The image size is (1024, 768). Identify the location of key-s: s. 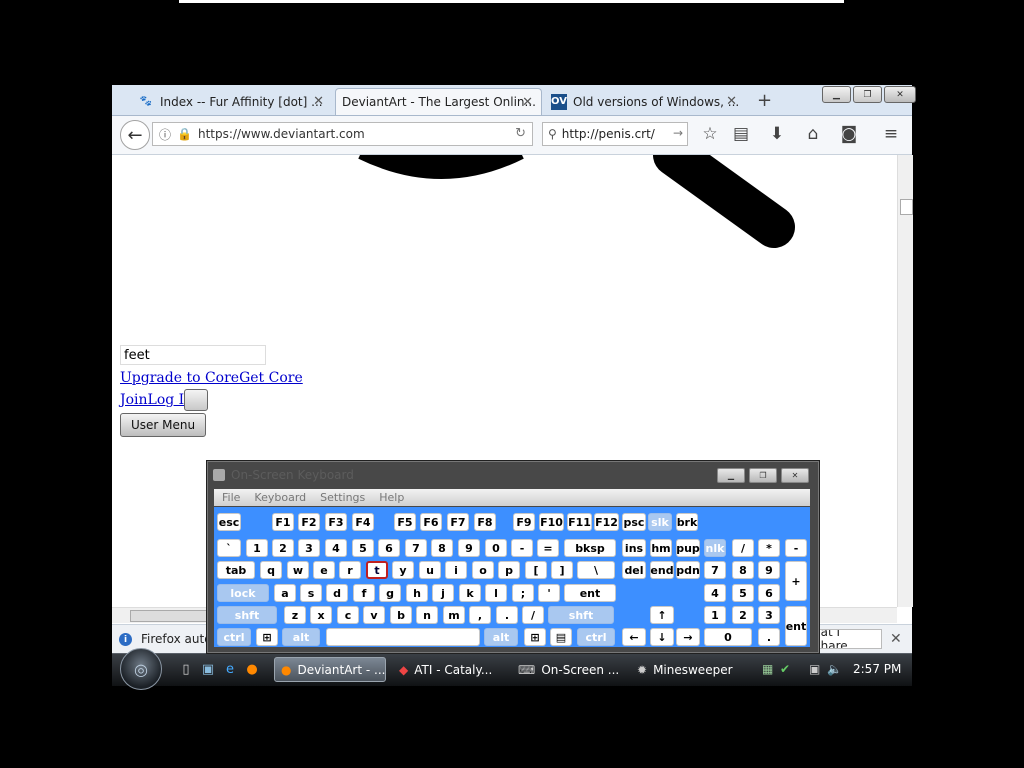
(311, 593).